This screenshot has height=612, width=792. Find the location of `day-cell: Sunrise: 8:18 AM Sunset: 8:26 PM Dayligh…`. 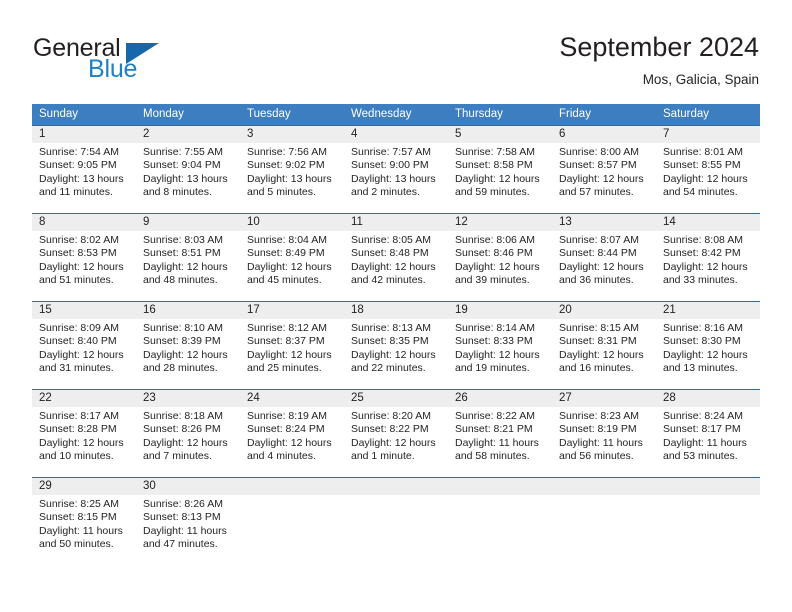

day-cell: Sunrise: 8:18 AM Sunset: 8:26 PM Dayligh… is located at coordinates (188, 442).